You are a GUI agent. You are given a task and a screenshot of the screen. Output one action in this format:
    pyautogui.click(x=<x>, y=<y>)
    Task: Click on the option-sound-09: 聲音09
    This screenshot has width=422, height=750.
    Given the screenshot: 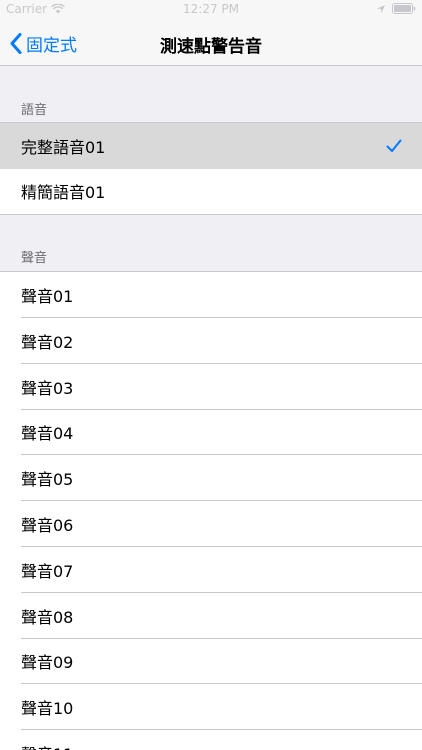 What is the action you would take?
    pyautogui.click(x=211, y=661)
    